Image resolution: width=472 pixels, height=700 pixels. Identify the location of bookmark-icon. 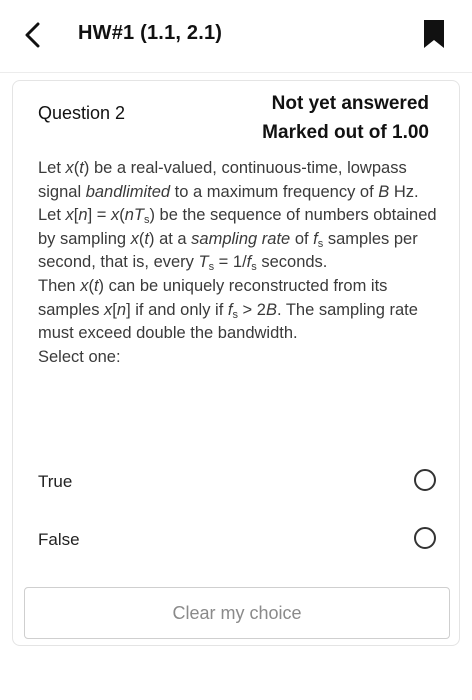
(434, 34).